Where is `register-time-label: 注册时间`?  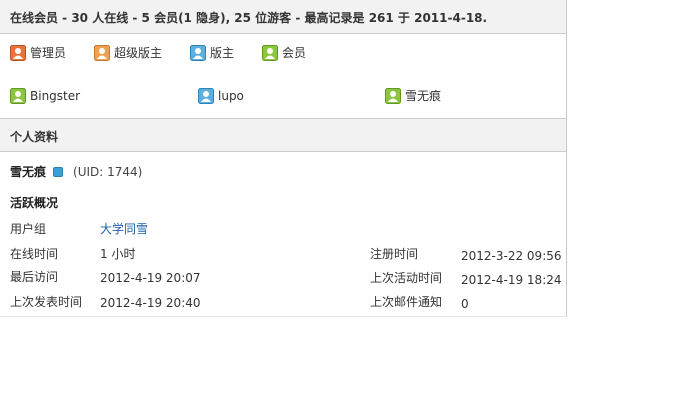
register-time-label: 注册时间 is located at coordinates (394, 254).